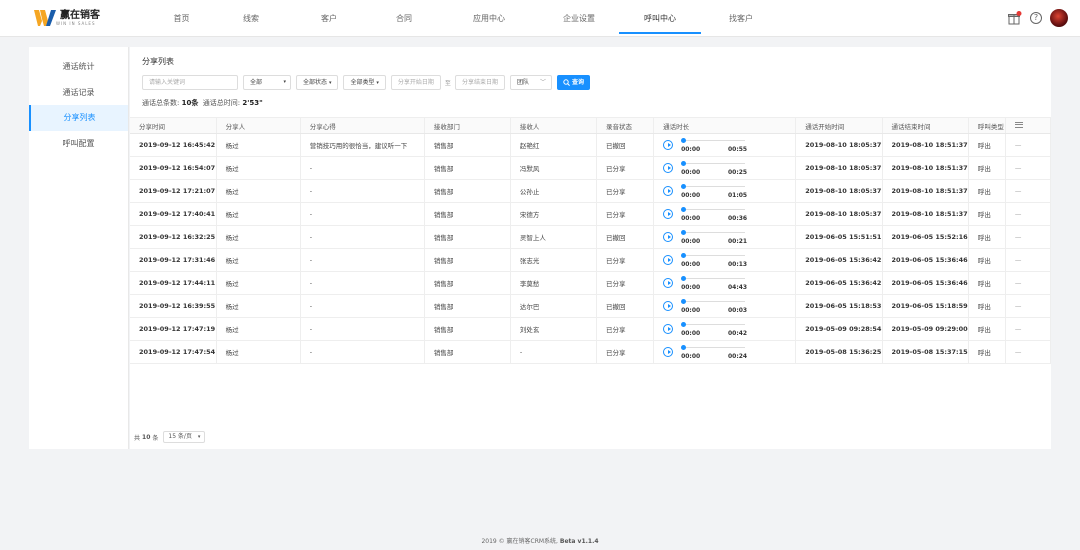 Image resolution: width=1080 pixels, height=550 pixels. What do you see at coordinates (714, 283) in the screenshot?
I see `audio-progress: 00:00 04:43` at bounding box center [714, 283].